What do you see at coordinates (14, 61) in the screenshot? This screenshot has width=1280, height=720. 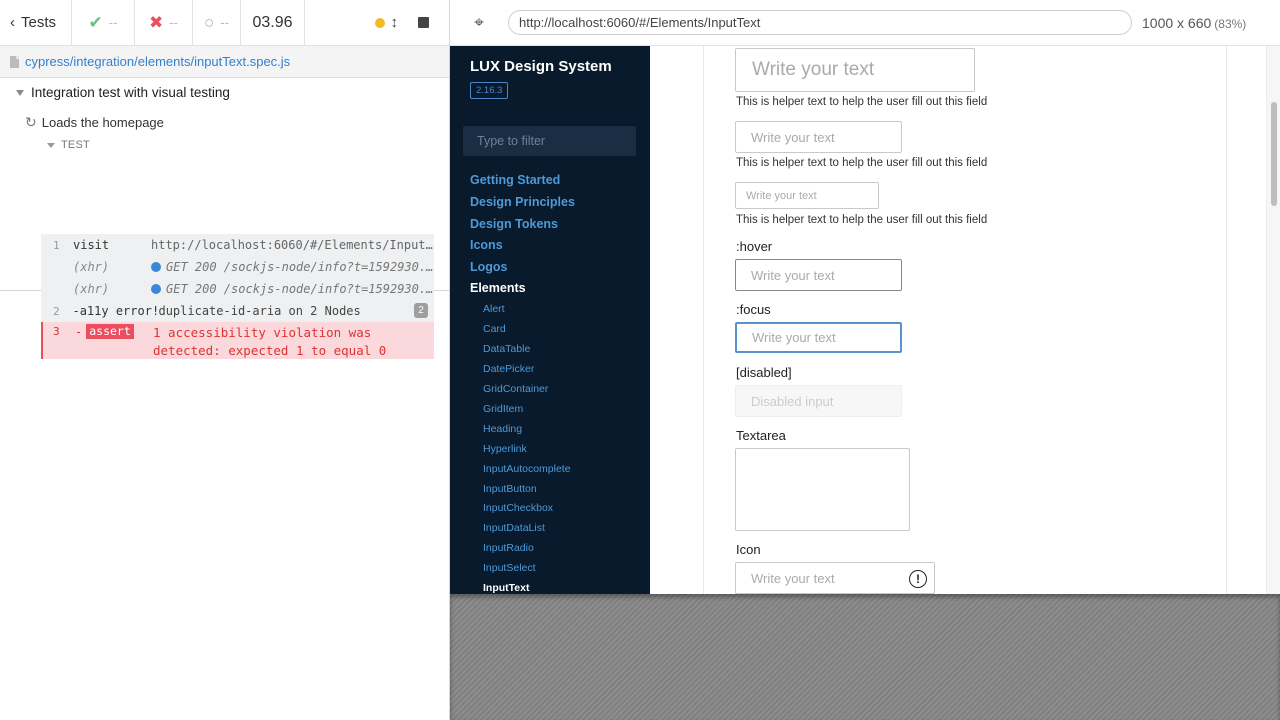 I see `file-icon` at bounding box center [14, 61].